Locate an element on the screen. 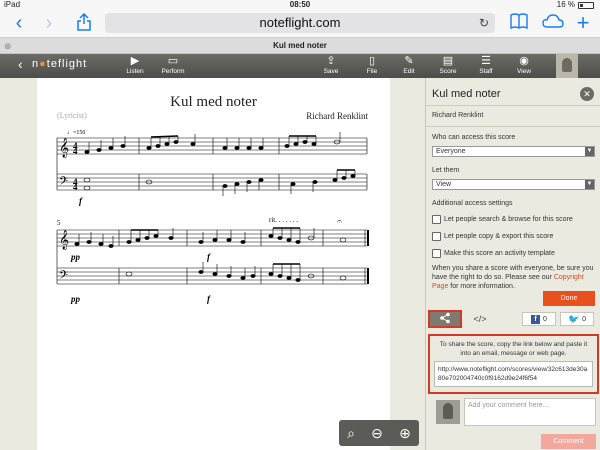  listen-label: Listen is located at coordinates (135, 71).